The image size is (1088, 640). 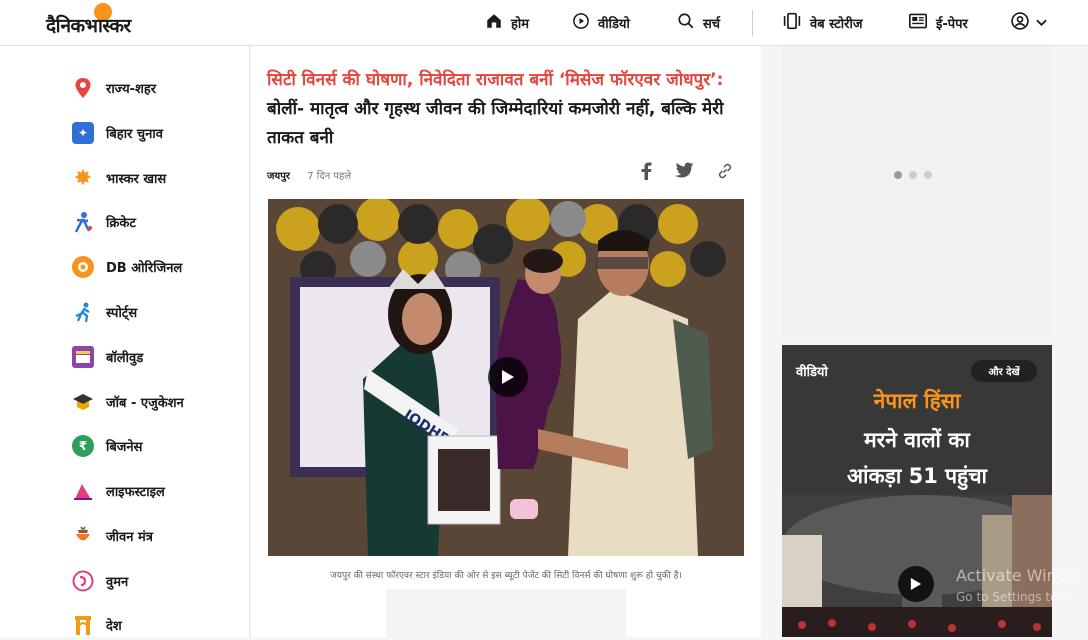 What do you see at coordinates (712, 24) in the screenshot?
I see `nav-search-label: सर्च` at bounding box center [712, 24].